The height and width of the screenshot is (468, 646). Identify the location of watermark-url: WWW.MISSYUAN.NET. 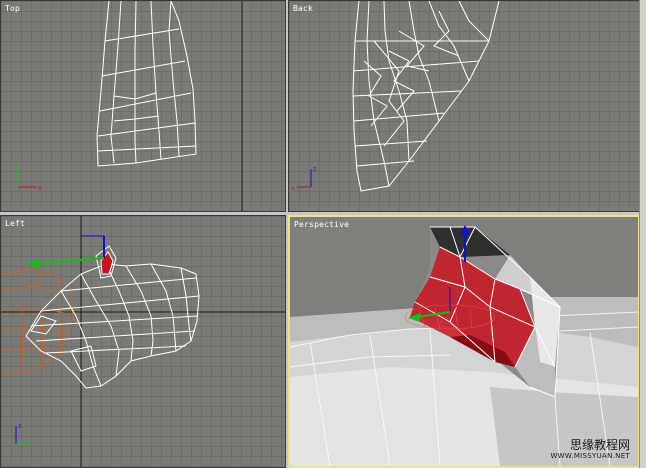
(590, 456).